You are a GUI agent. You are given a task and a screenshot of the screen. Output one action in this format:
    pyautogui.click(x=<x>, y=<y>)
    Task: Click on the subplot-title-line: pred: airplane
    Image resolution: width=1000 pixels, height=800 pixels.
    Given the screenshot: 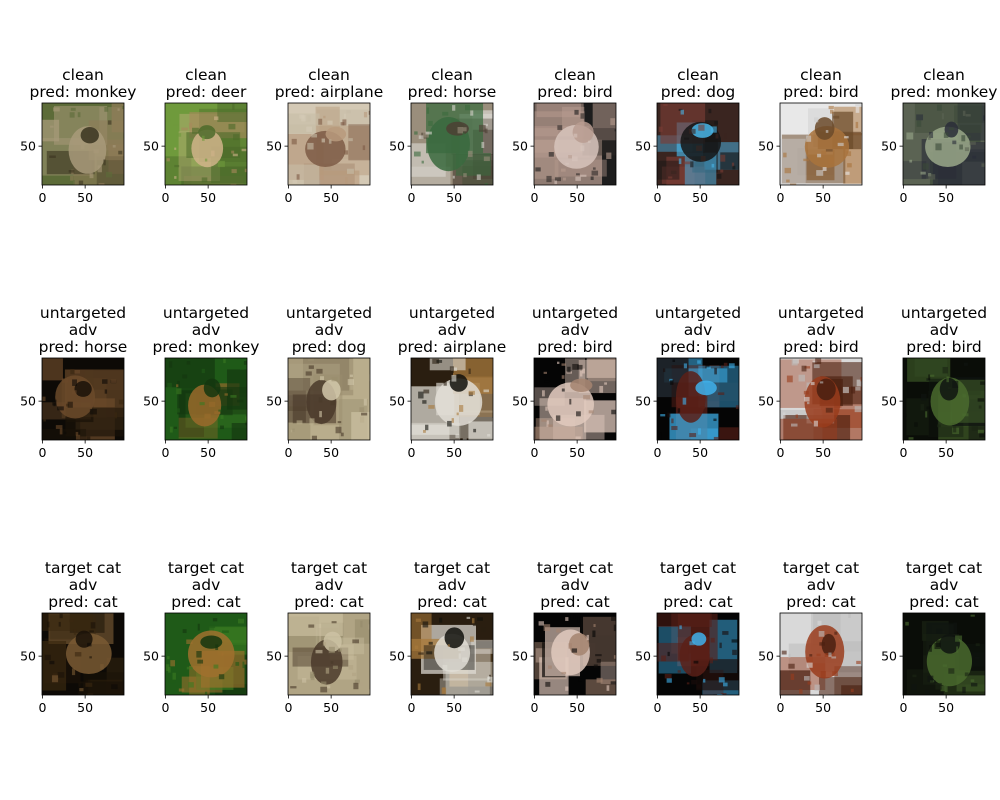 What is the action you would take?
    pyautogui.click(x=452, y=347)
    